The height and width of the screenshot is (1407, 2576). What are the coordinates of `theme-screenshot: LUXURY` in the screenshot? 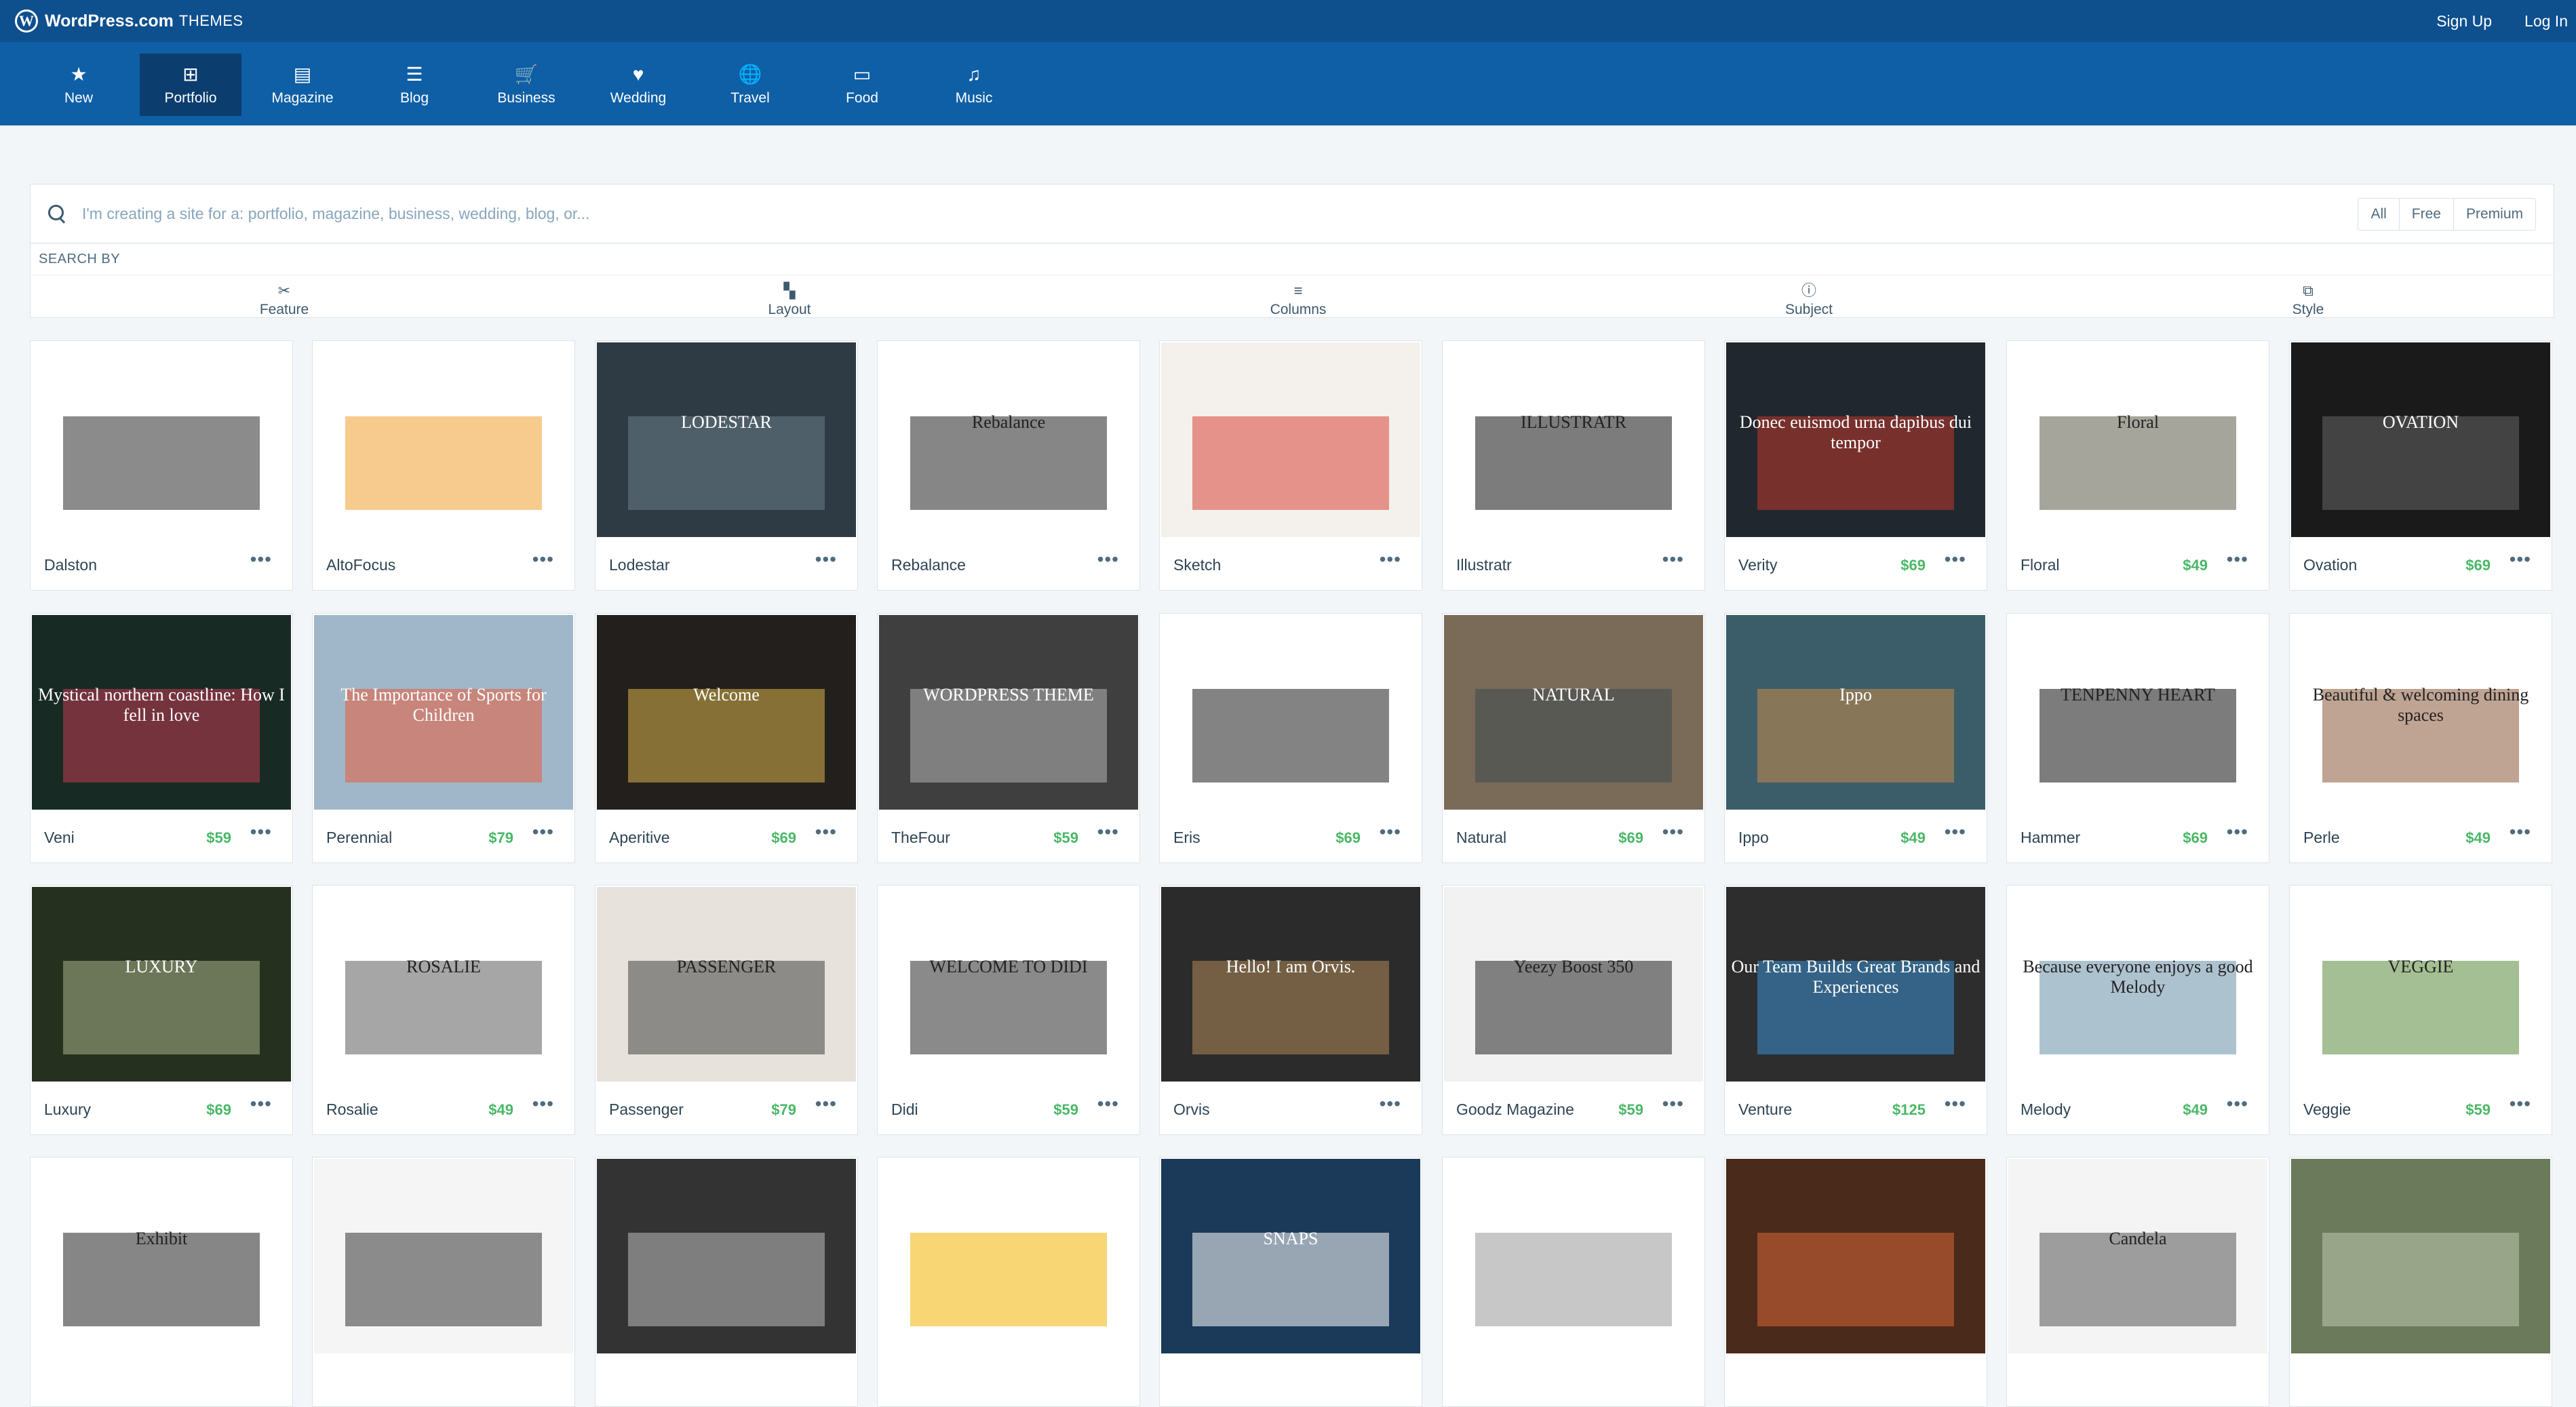 It's located at (161, 984).